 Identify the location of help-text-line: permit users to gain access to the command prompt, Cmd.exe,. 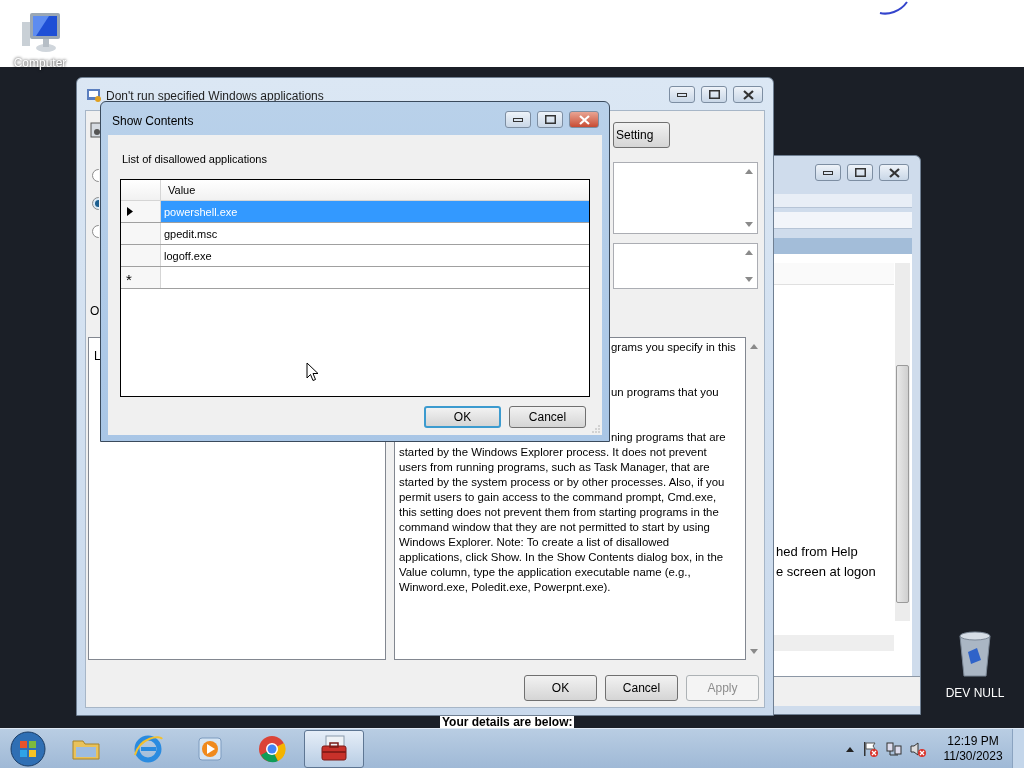
(558, 497).